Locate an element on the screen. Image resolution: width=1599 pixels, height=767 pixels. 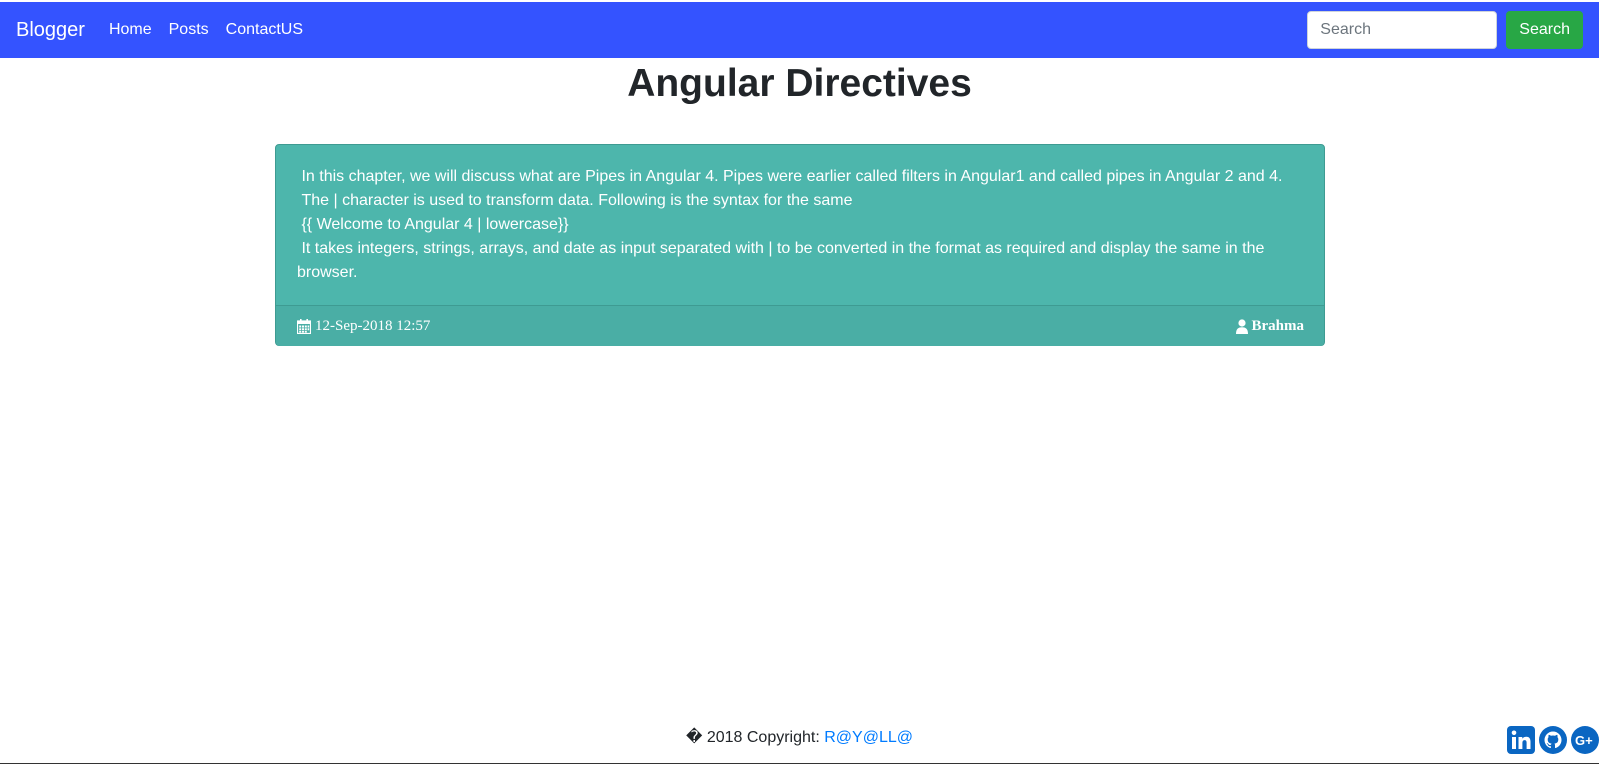
google-plus-icon: G+ is located at coordinates (1585, 740).